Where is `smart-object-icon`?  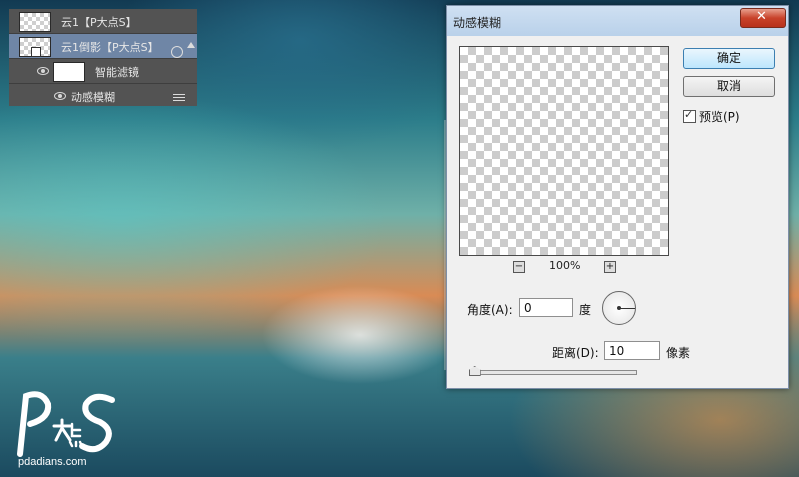 smart-object-icon is located at coordinates (36, 52).